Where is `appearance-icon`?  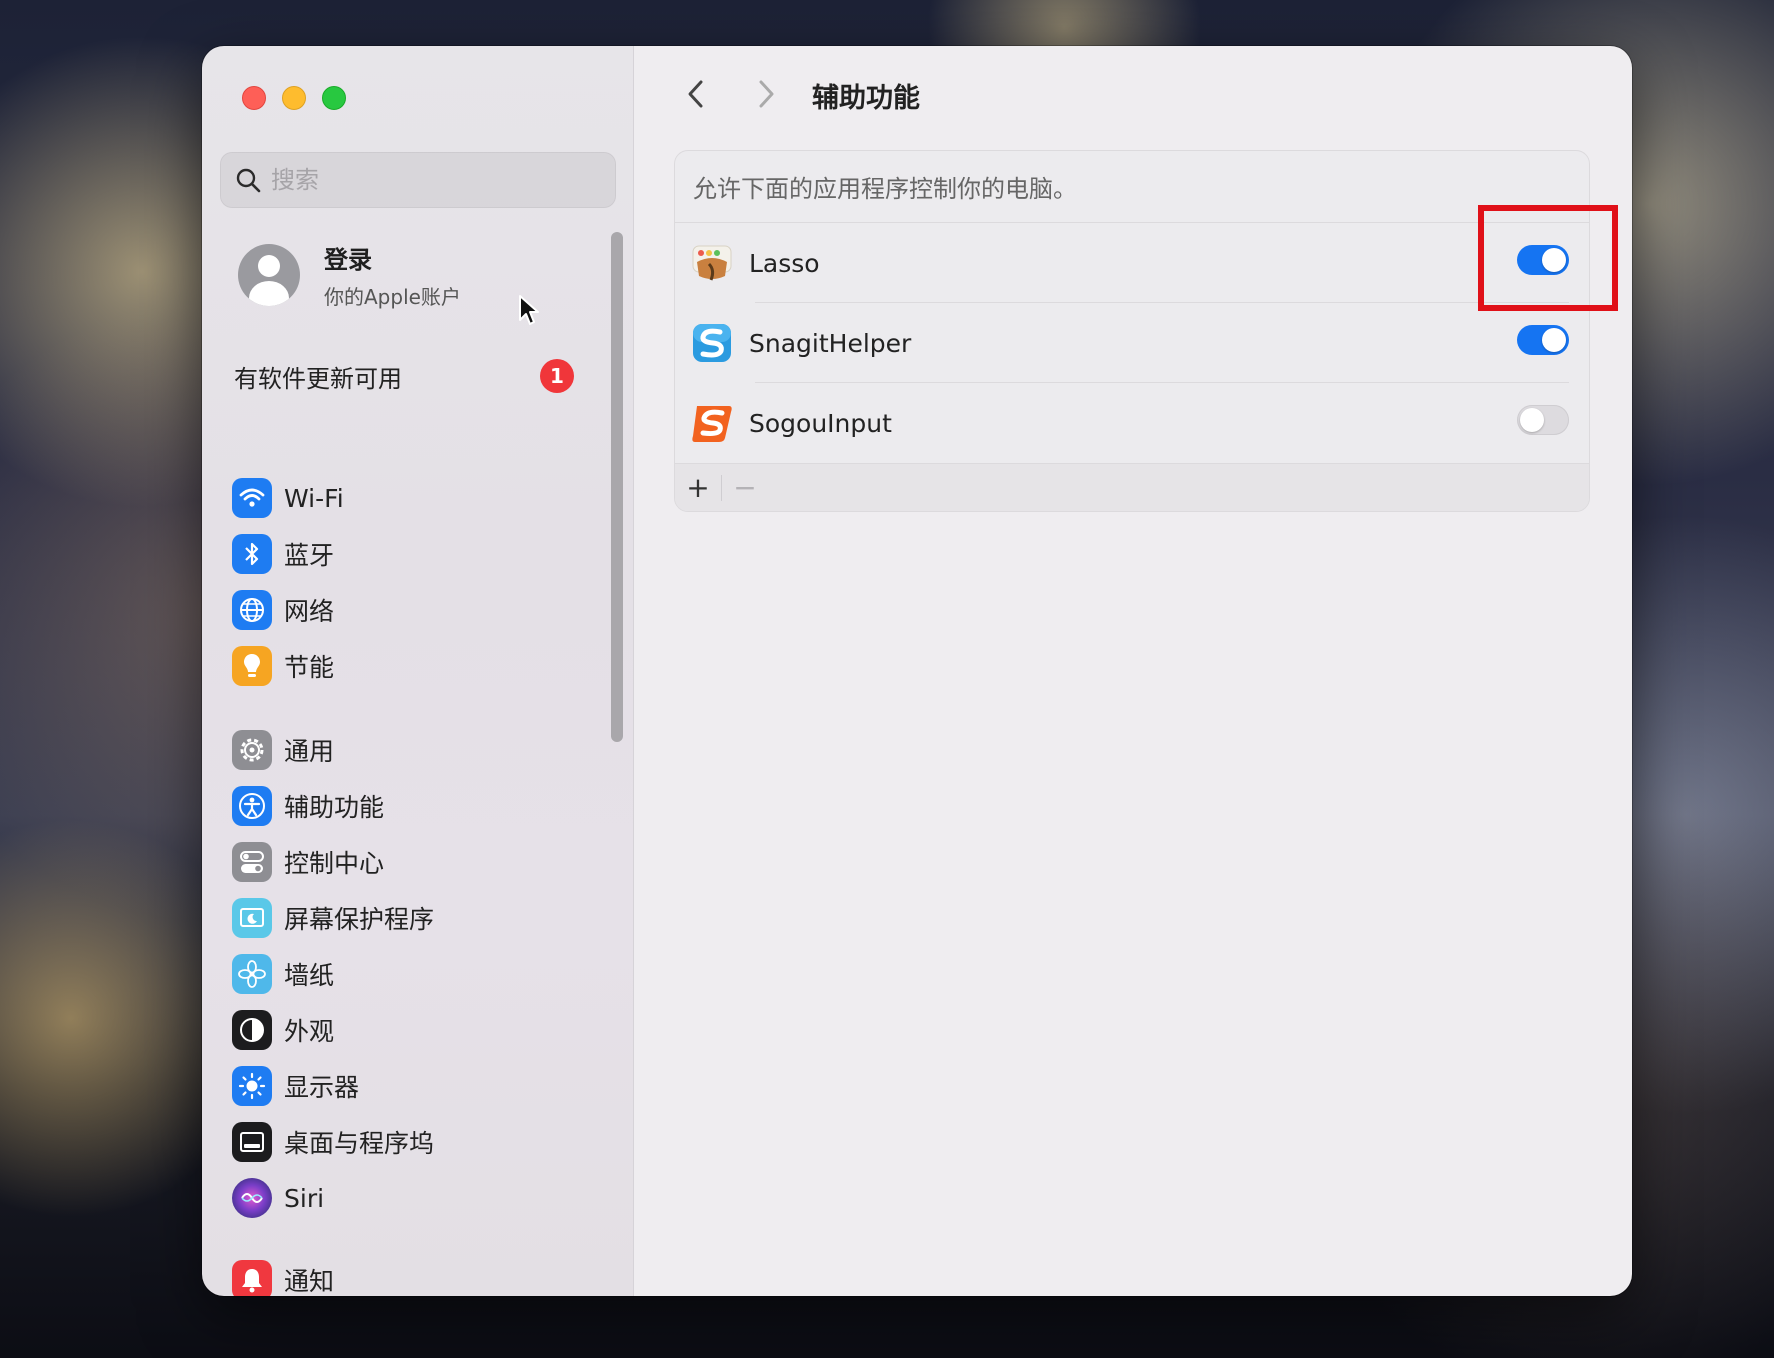
appearance-icon is located at coordinates (252, 1030).